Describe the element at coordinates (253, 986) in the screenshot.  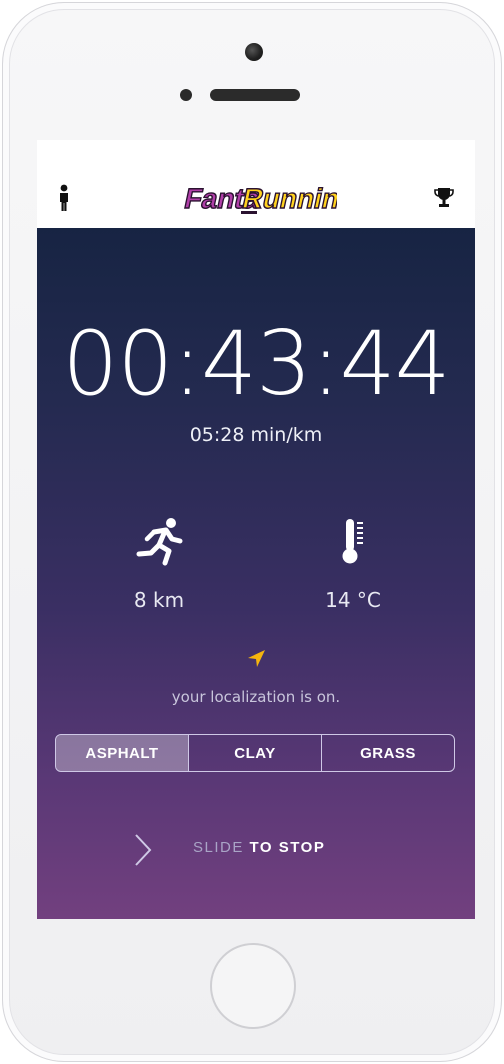
I see `home-button` at that location.